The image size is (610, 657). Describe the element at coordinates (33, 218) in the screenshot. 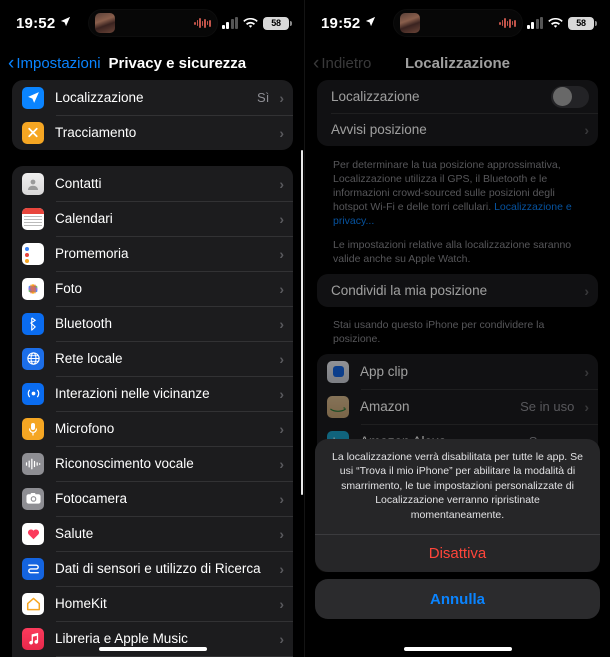

I see `calendar-icon` at that location.